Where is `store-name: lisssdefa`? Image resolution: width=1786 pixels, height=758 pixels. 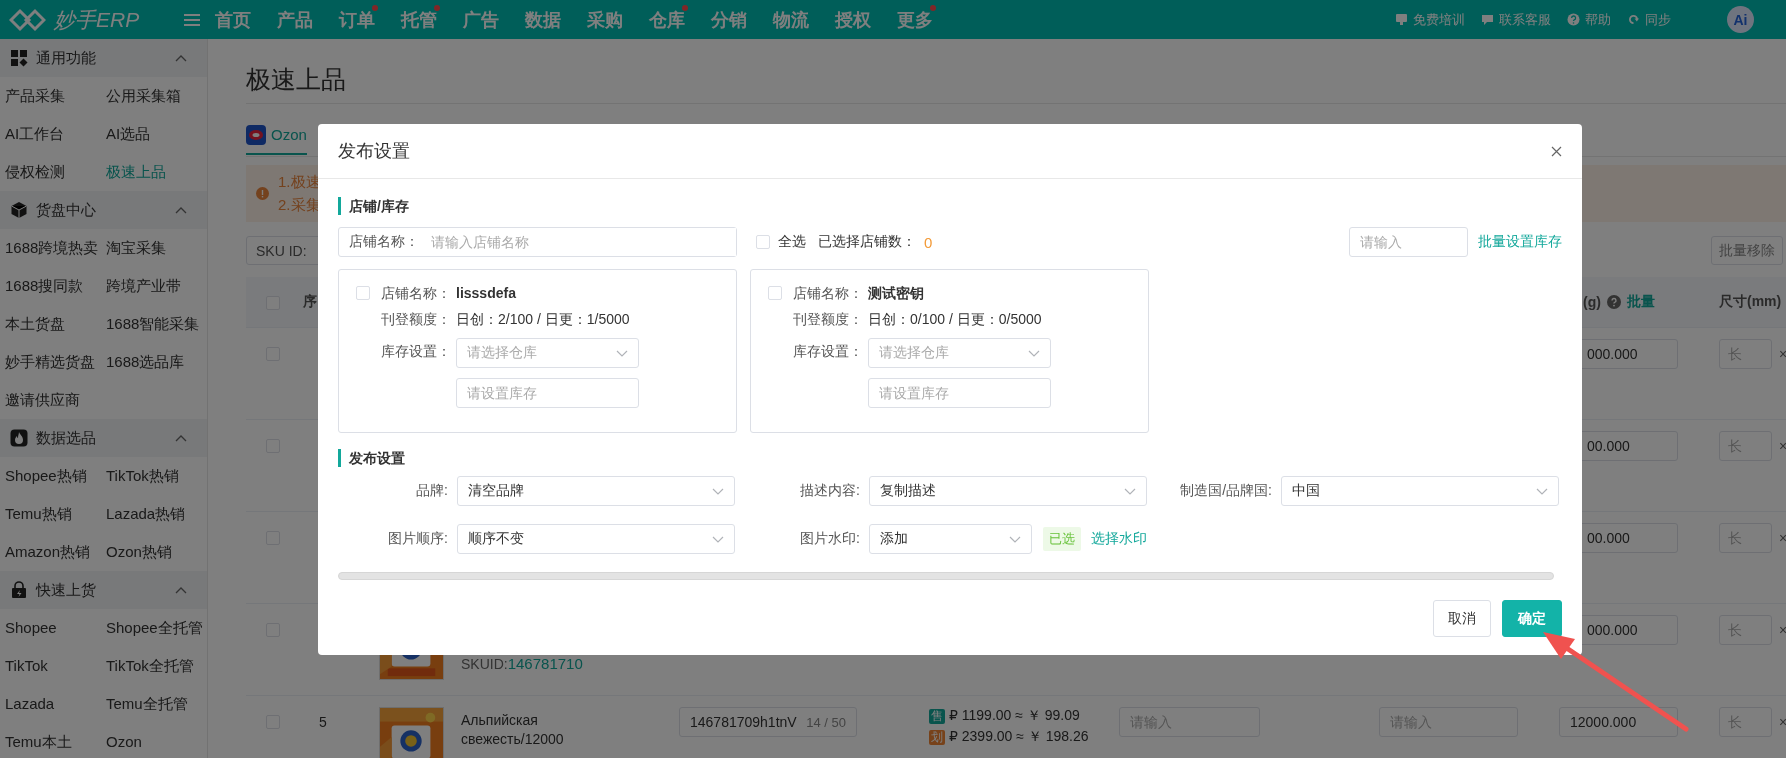
store-name: lisssdefa is located at coordinates (486, 293).